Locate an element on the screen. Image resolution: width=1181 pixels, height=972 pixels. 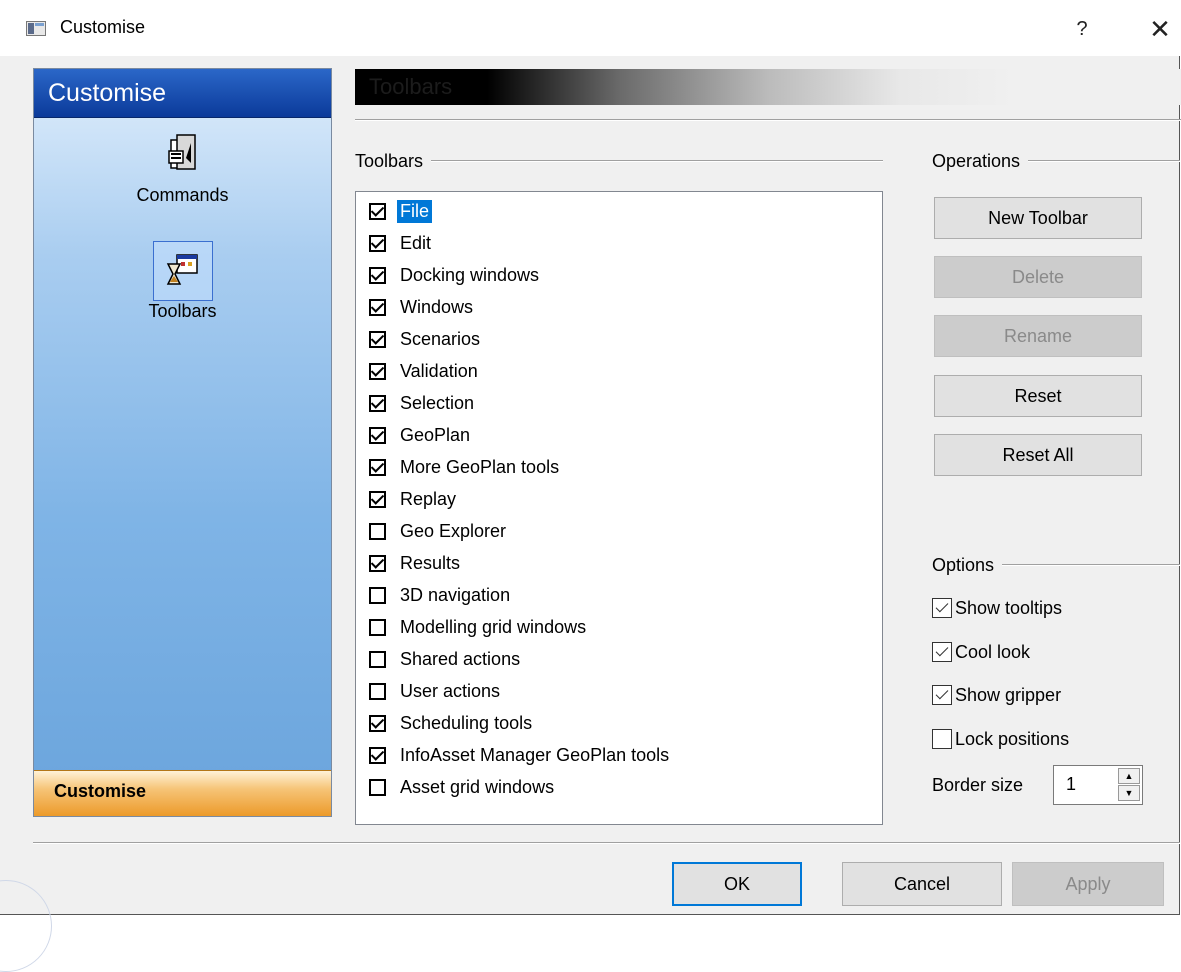
list-item: 3D navigation is located at coordinates (441, 595).